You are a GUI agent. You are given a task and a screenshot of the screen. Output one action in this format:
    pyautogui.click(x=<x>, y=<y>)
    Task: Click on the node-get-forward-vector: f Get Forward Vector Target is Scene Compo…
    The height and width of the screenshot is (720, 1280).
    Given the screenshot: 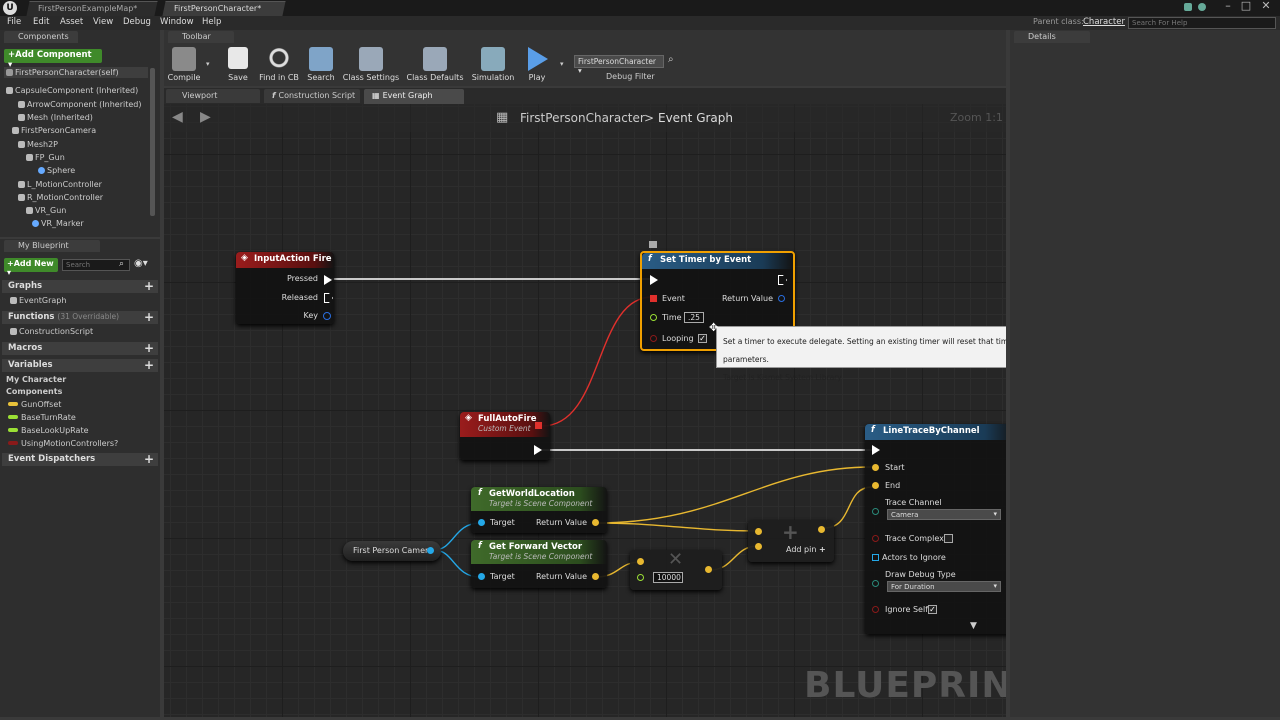 What is the action you would take?
    pyautogui.click(x=539, y=564)
    